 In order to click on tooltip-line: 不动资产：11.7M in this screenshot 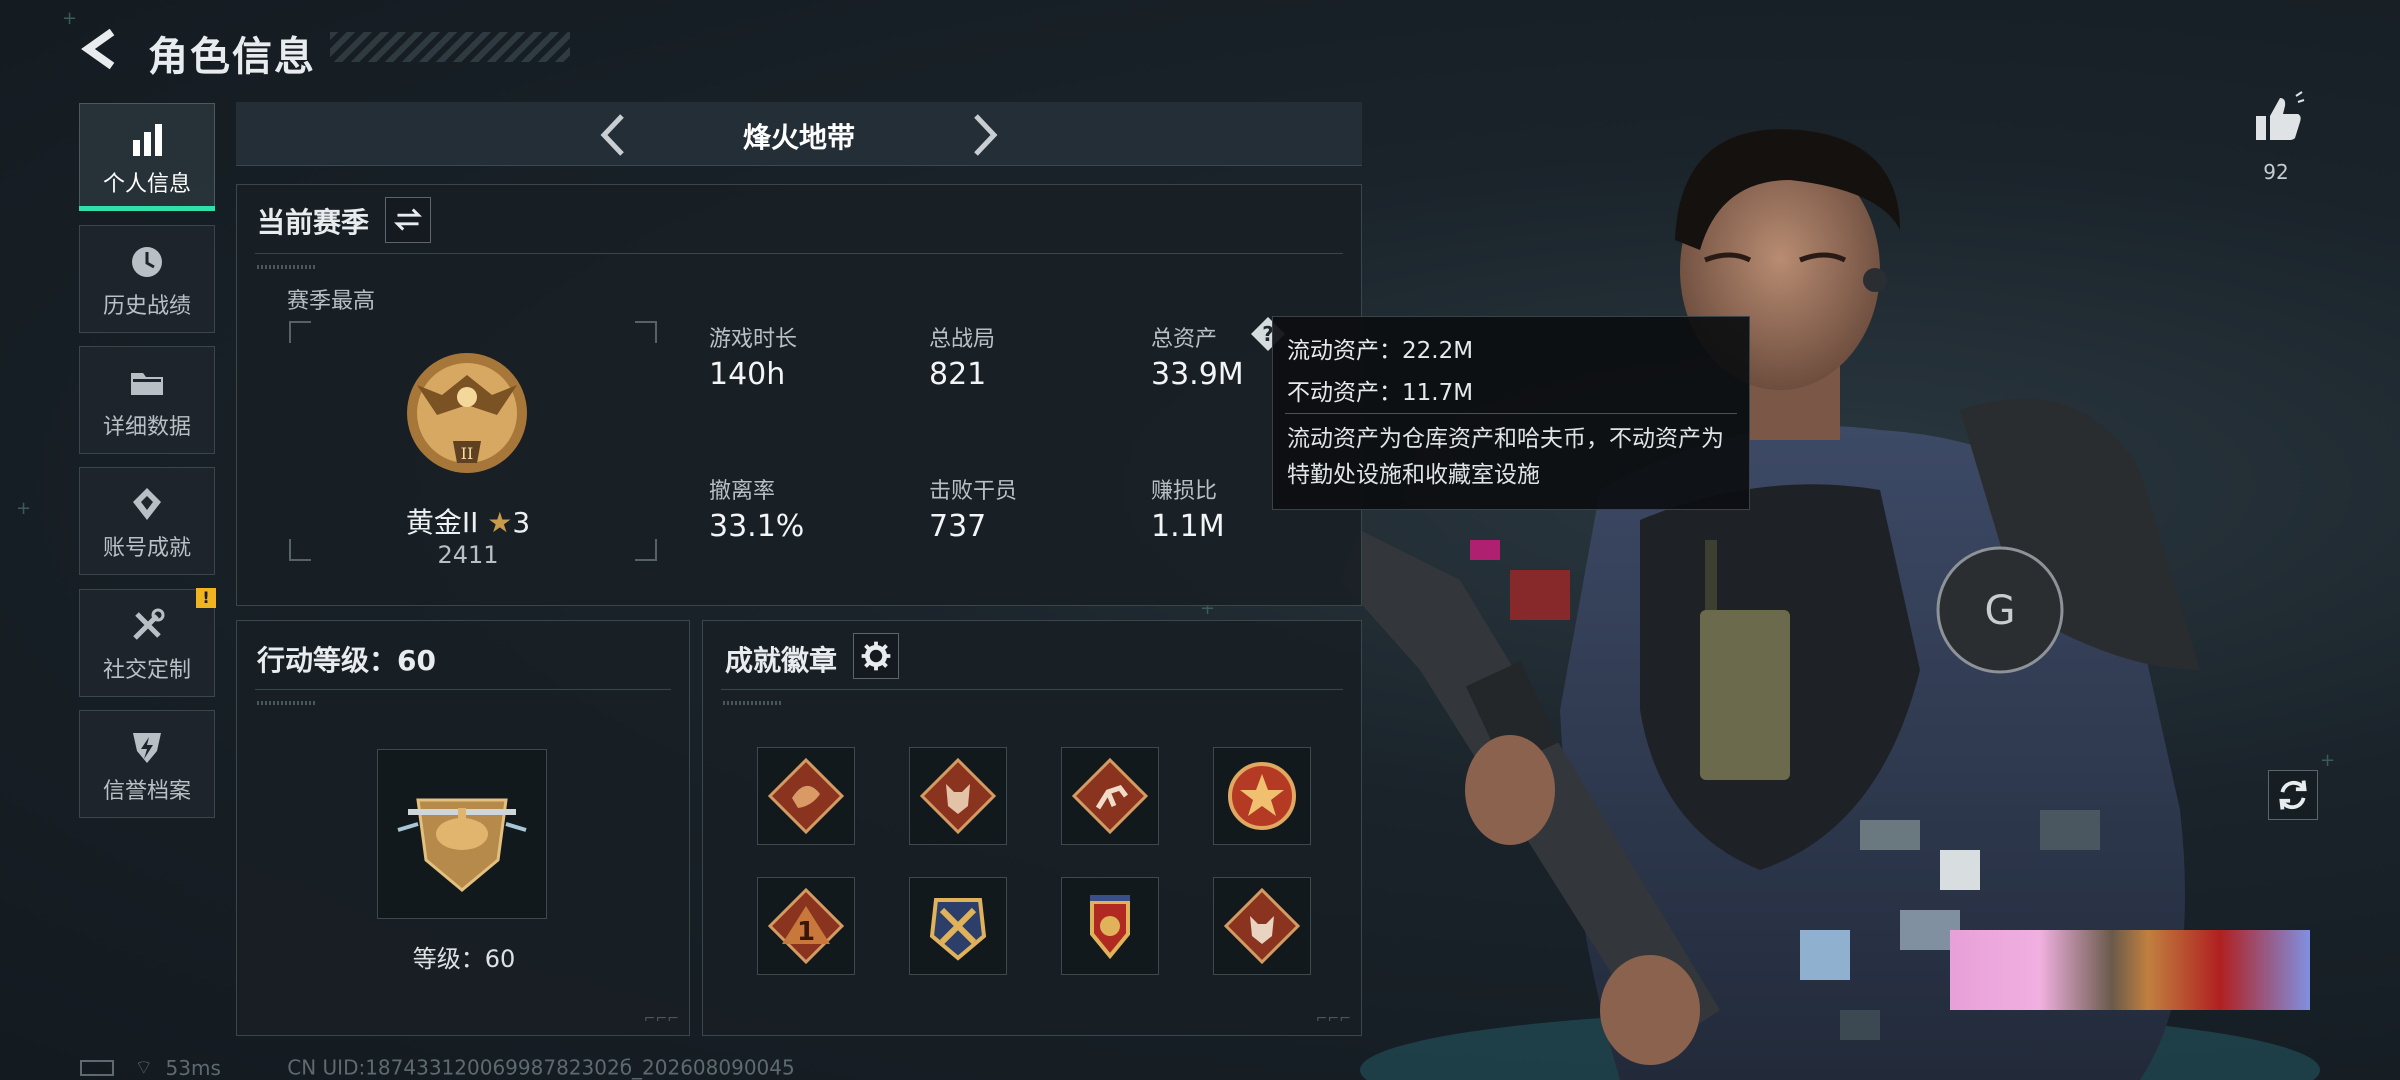, I will do `click(1380, 393)`.